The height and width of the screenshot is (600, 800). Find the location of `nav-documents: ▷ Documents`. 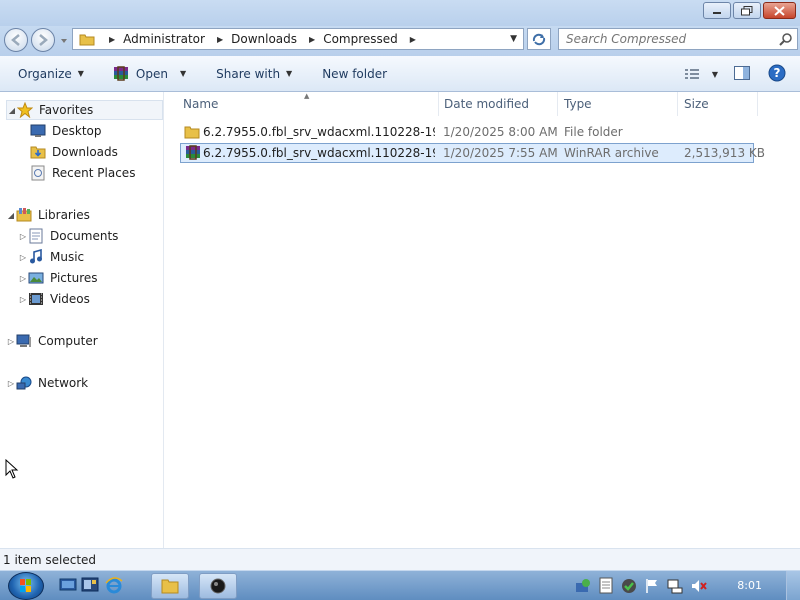

nav-documents: ▷ Documents is located at coordinates (68, 236).